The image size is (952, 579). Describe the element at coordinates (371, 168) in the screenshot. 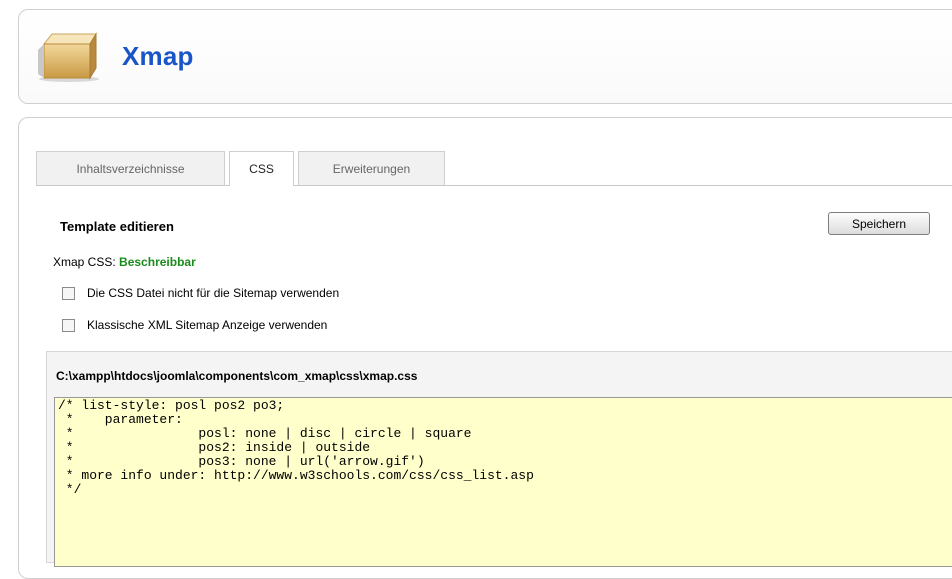

I see `tab-erweiterungen: Erweiterungen` at that location.